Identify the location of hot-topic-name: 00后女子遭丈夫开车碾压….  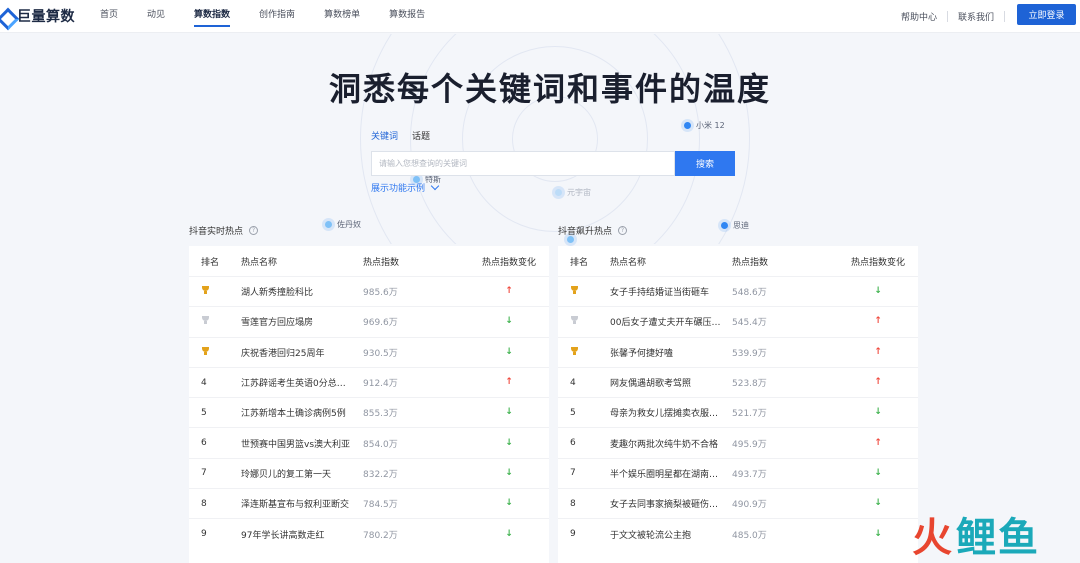
(671, 321).